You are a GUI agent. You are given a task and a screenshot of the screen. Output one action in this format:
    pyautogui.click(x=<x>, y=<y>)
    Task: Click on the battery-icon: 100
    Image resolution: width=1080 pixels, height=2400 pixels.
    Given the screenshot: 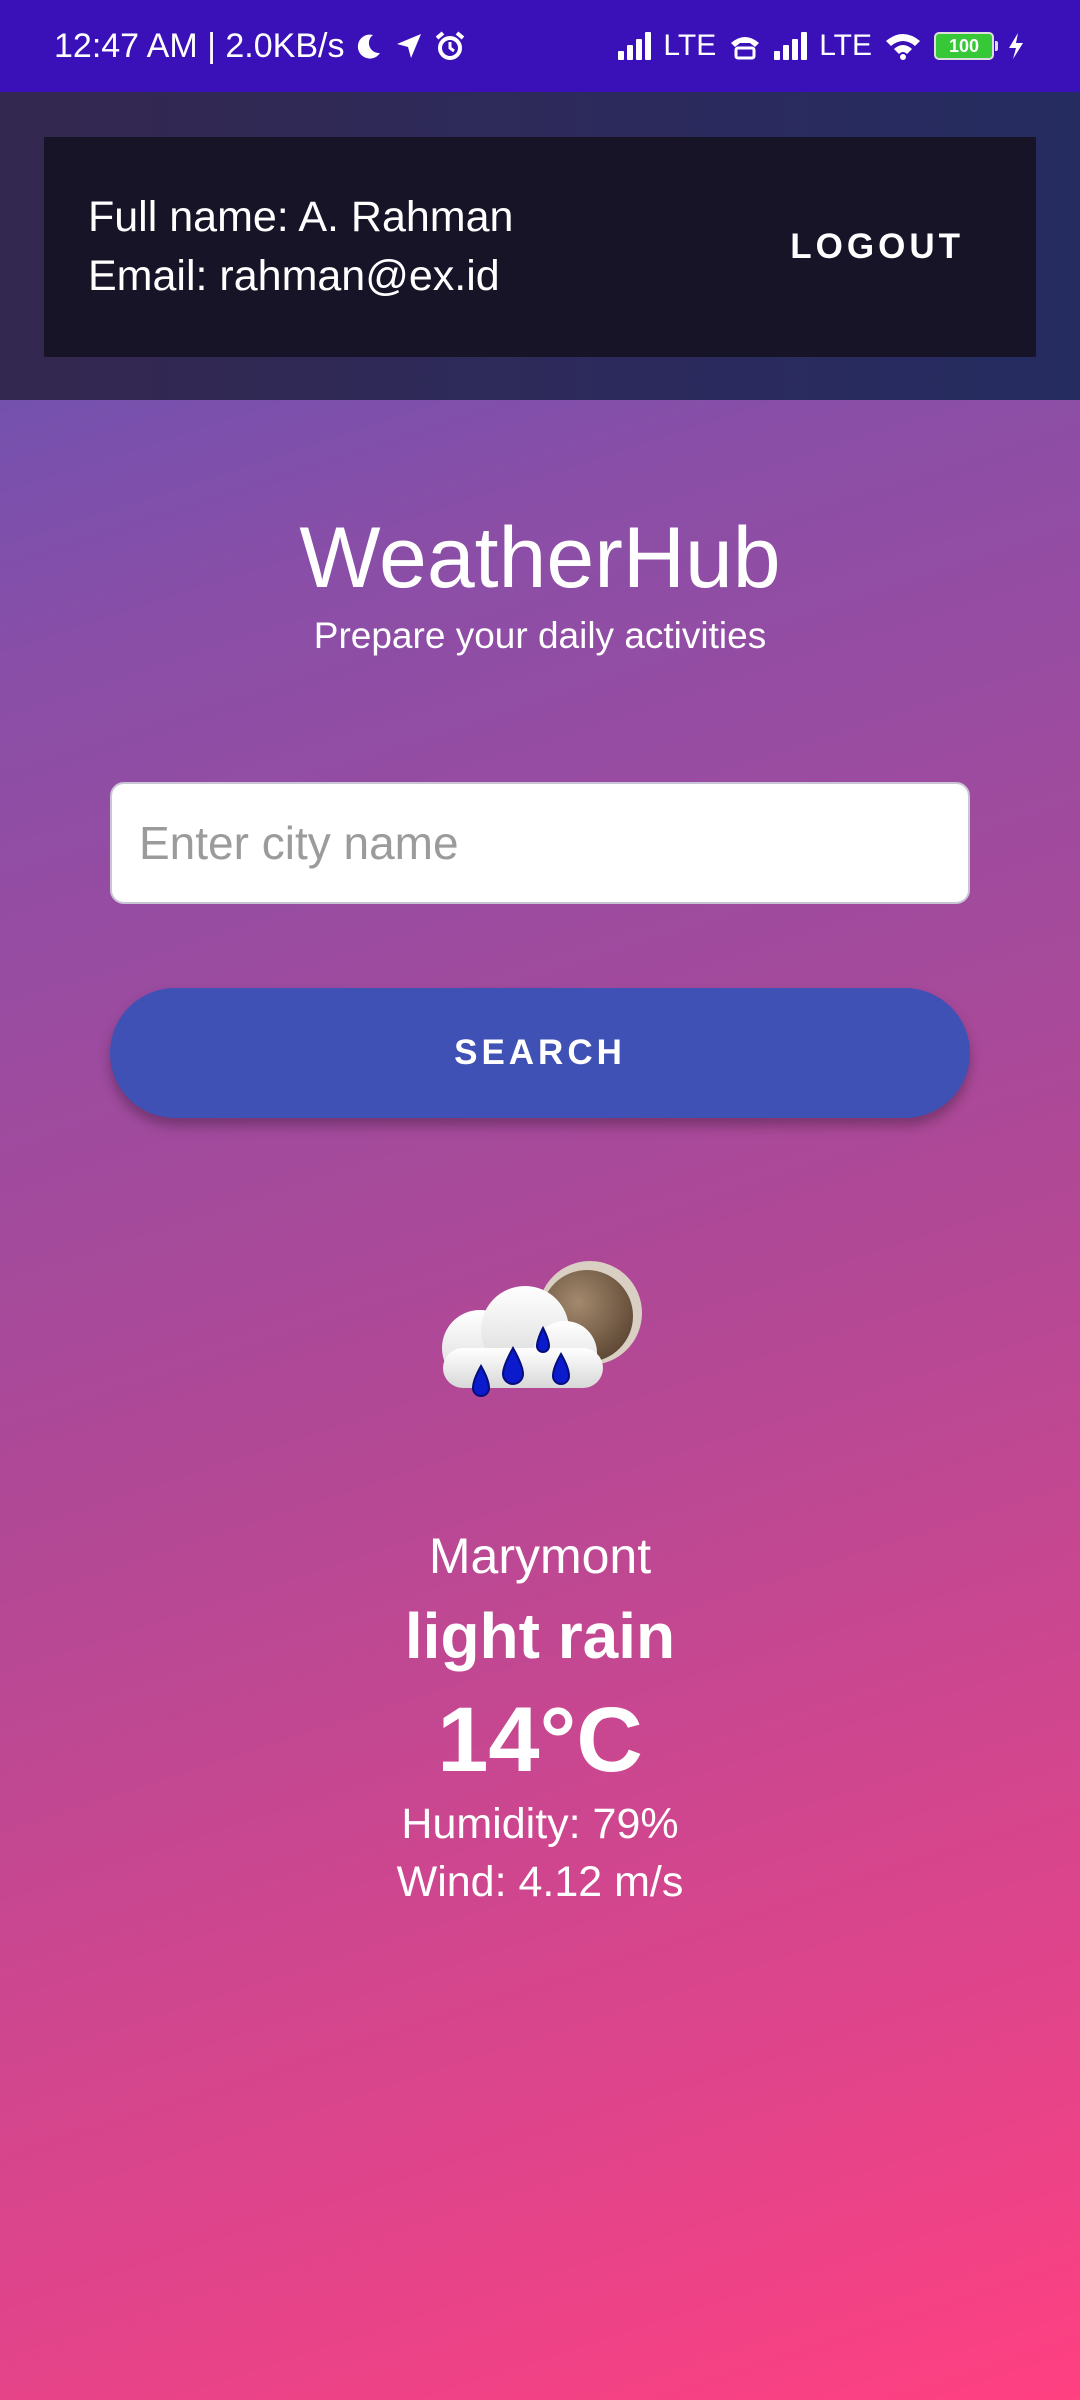 What is the action you would take?
    pyautogui.click(x=966, y=46)
    